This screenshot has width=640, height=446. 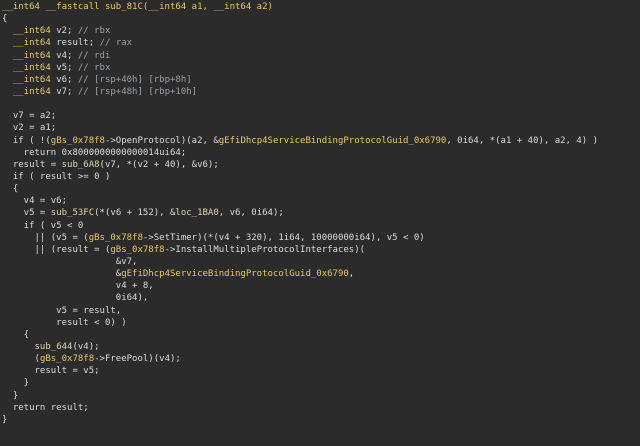 I want to click on code-line: result = sub_6A8(v7, *(v2 + 40), &v6);, so click(x=320, y=165).